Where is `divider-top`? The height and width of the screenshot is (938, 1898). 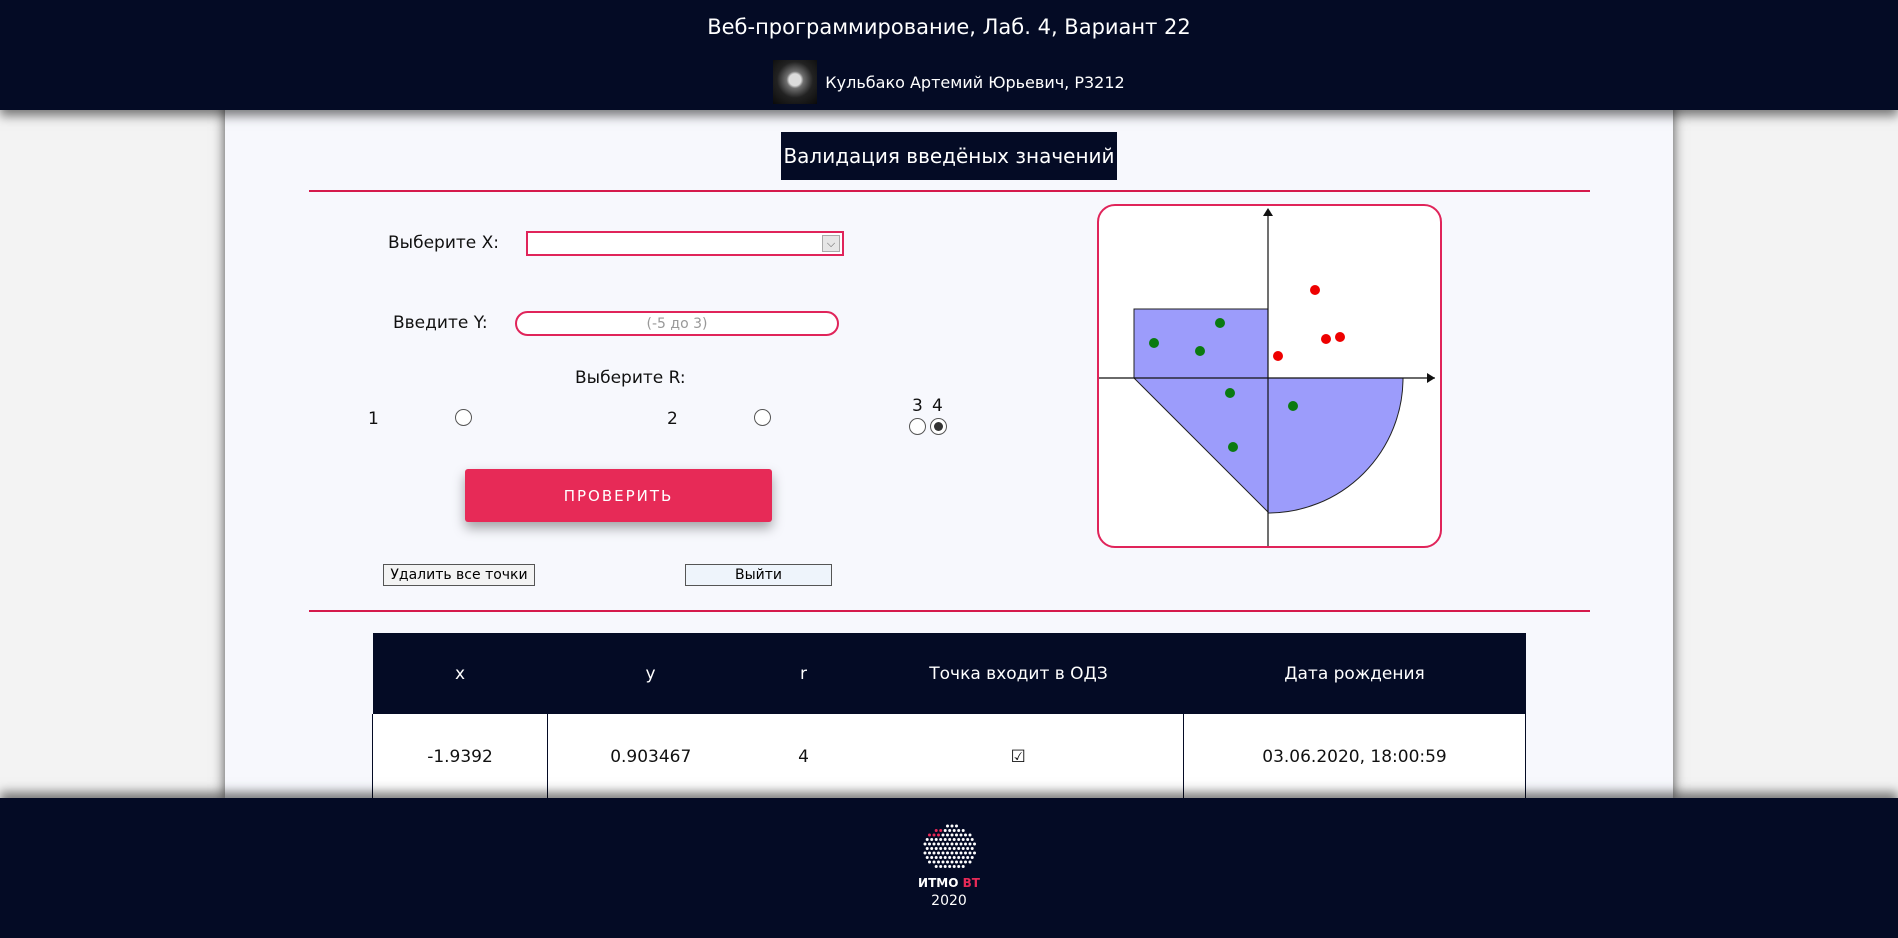
divider-top is located at coordinates (949, 191).